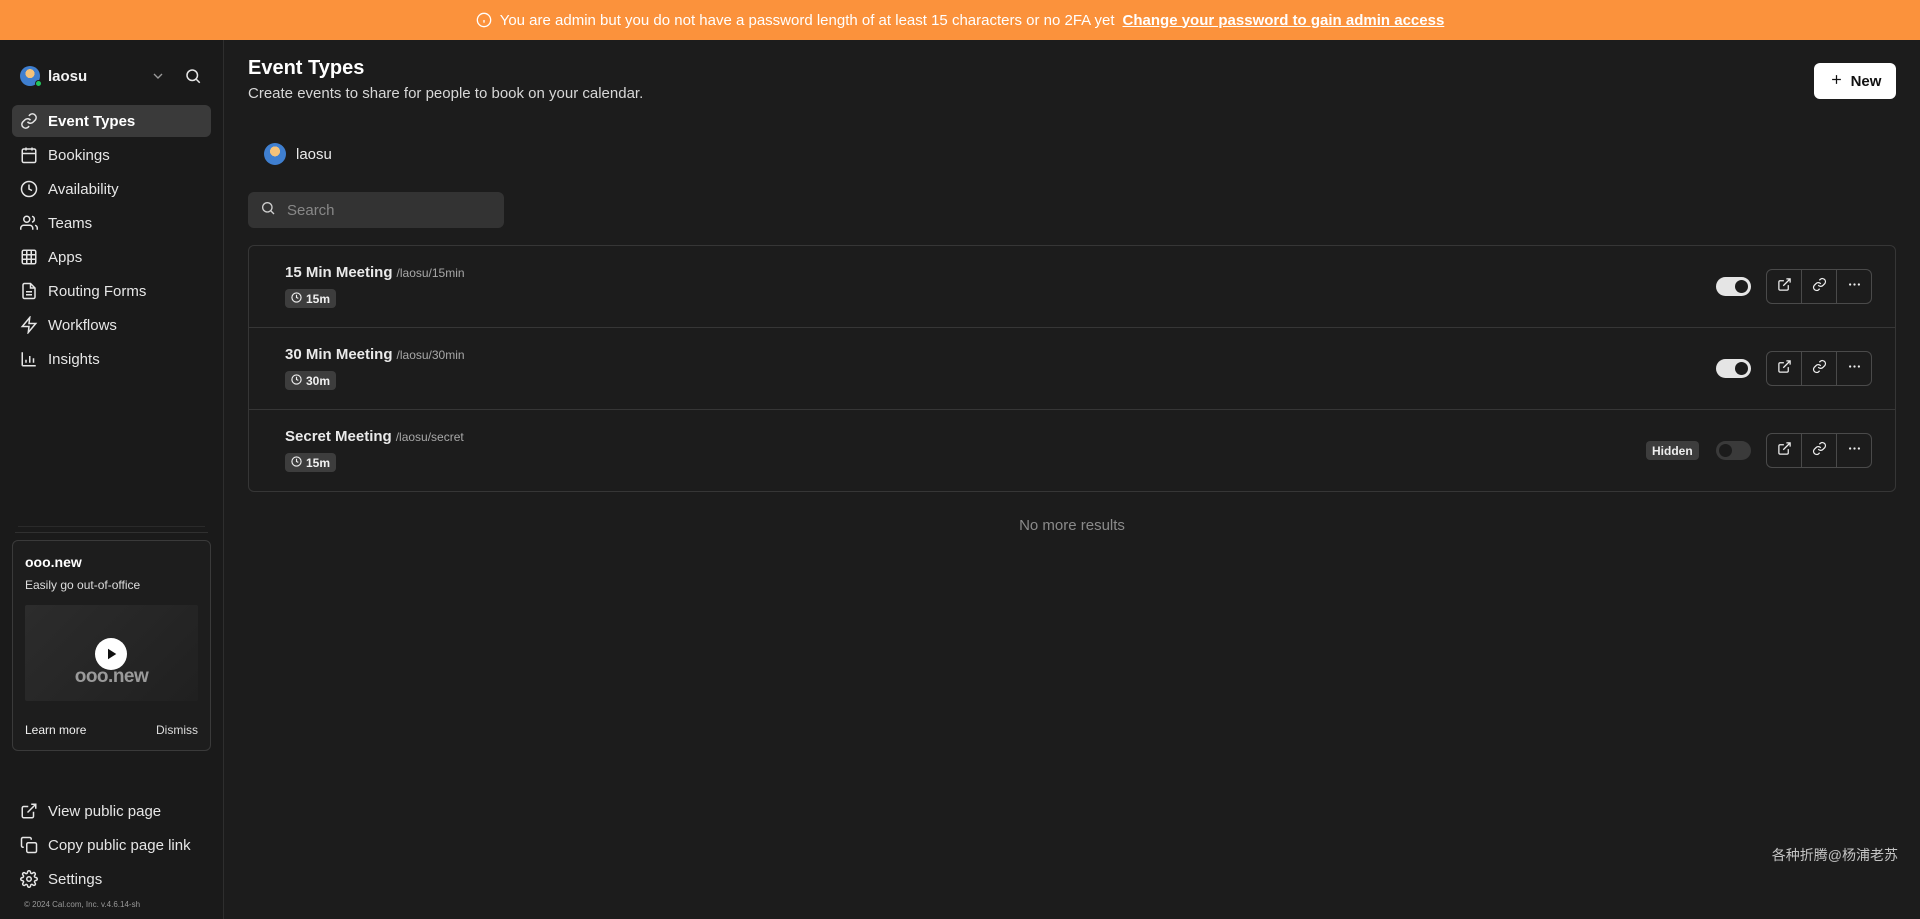 The height and width of the screenshot is (919, 1920). I want to click on event-type-row: Secret Meeting /laosu/secret 15m Hidden, so click(1072, 450).